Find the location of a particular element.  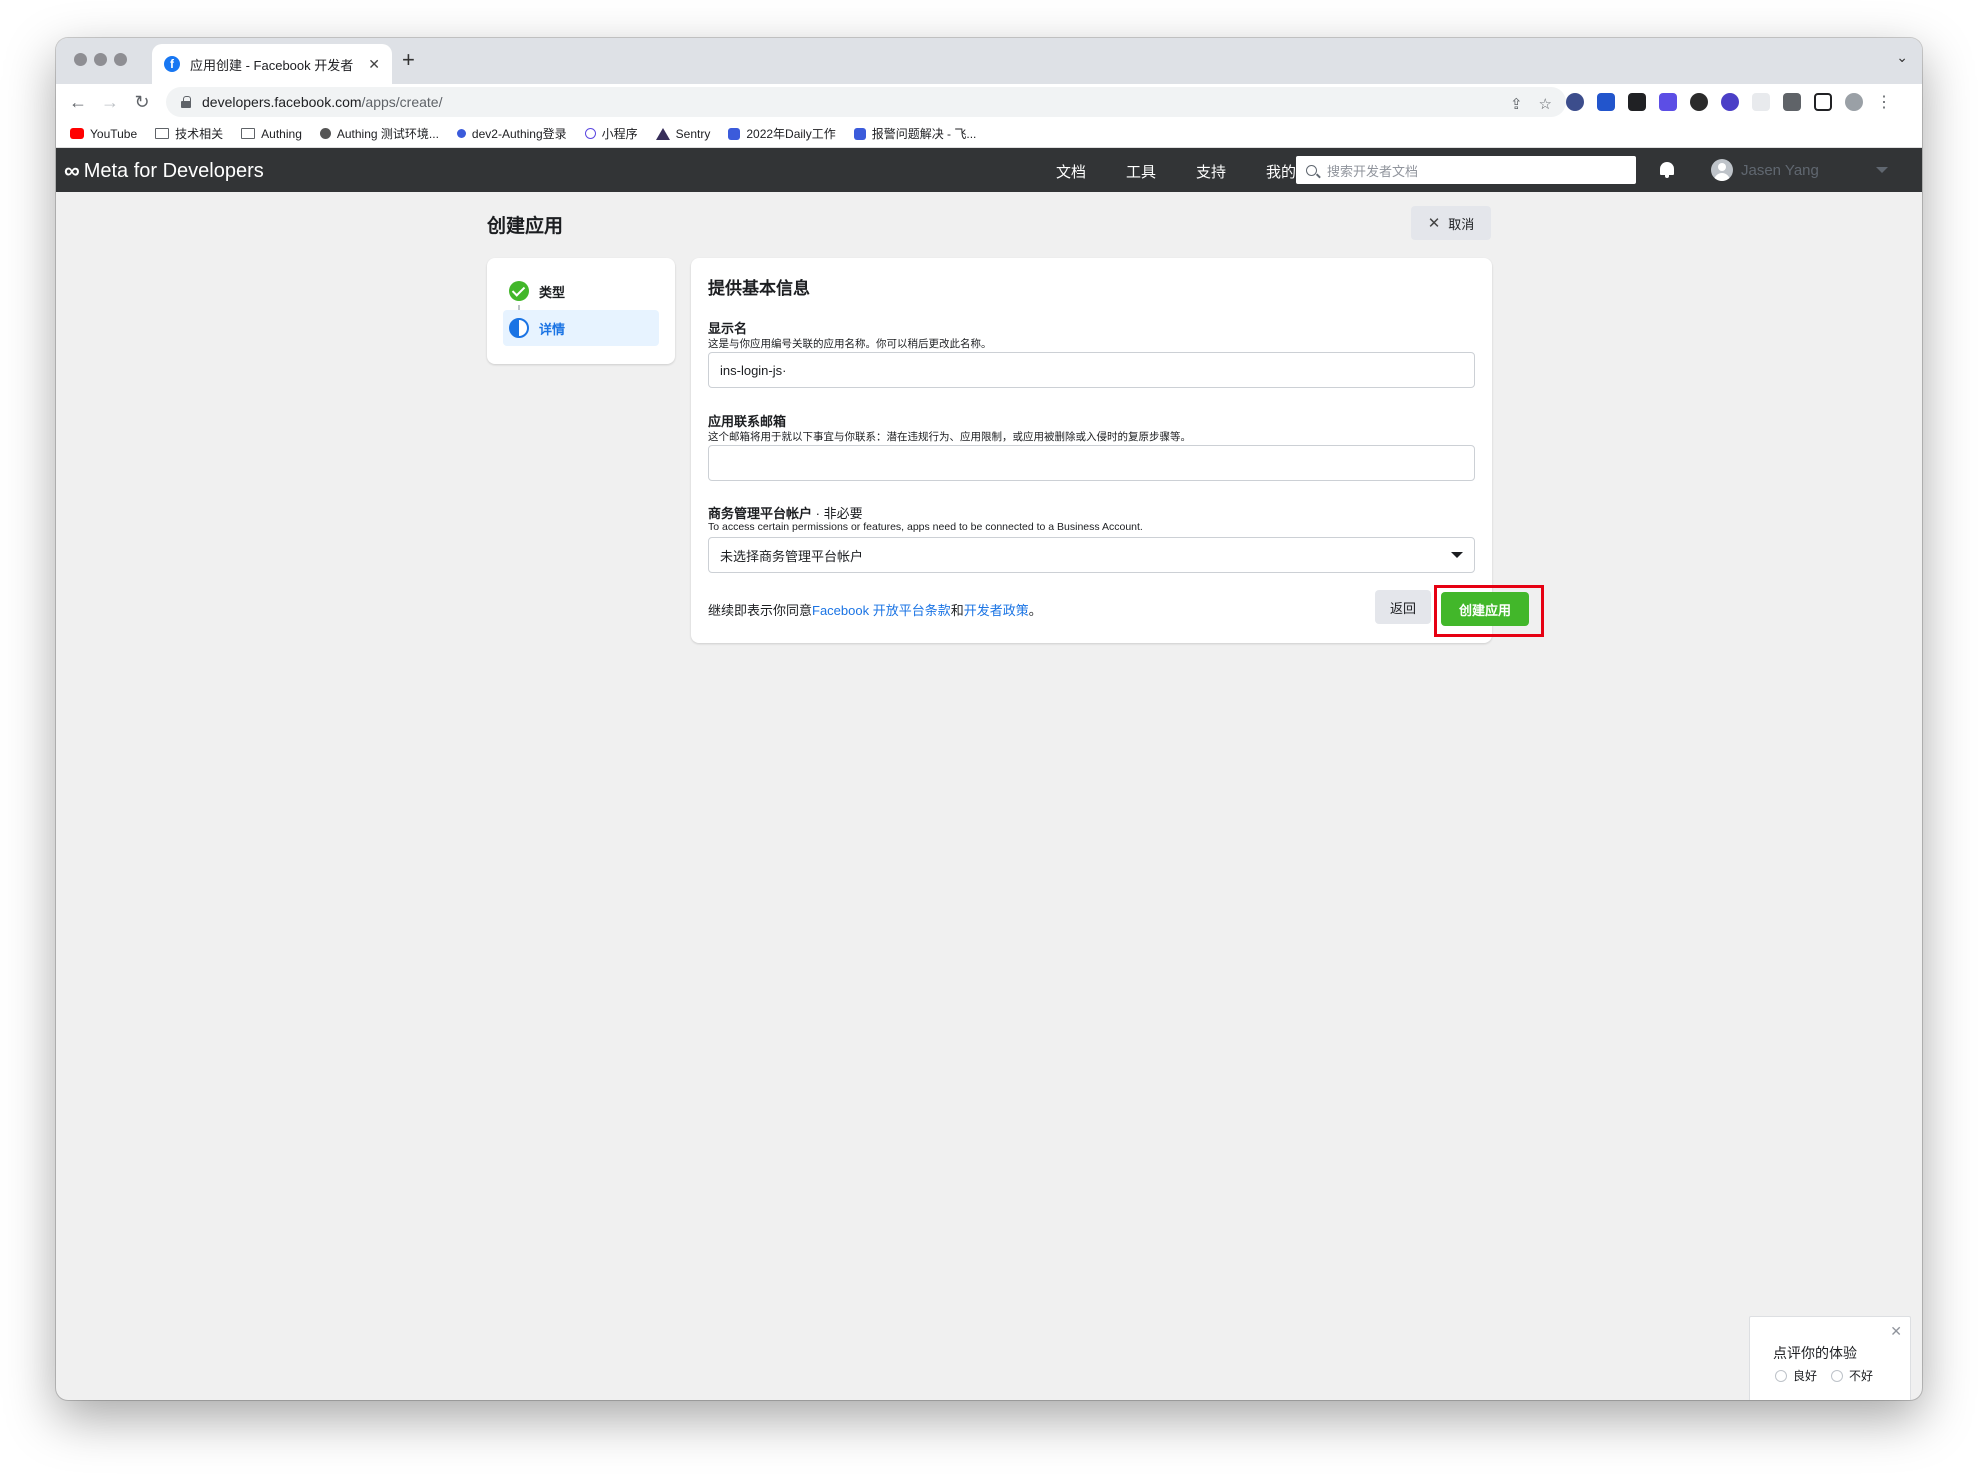

half-circle-progress-icon is located at coordinates (519, 328).